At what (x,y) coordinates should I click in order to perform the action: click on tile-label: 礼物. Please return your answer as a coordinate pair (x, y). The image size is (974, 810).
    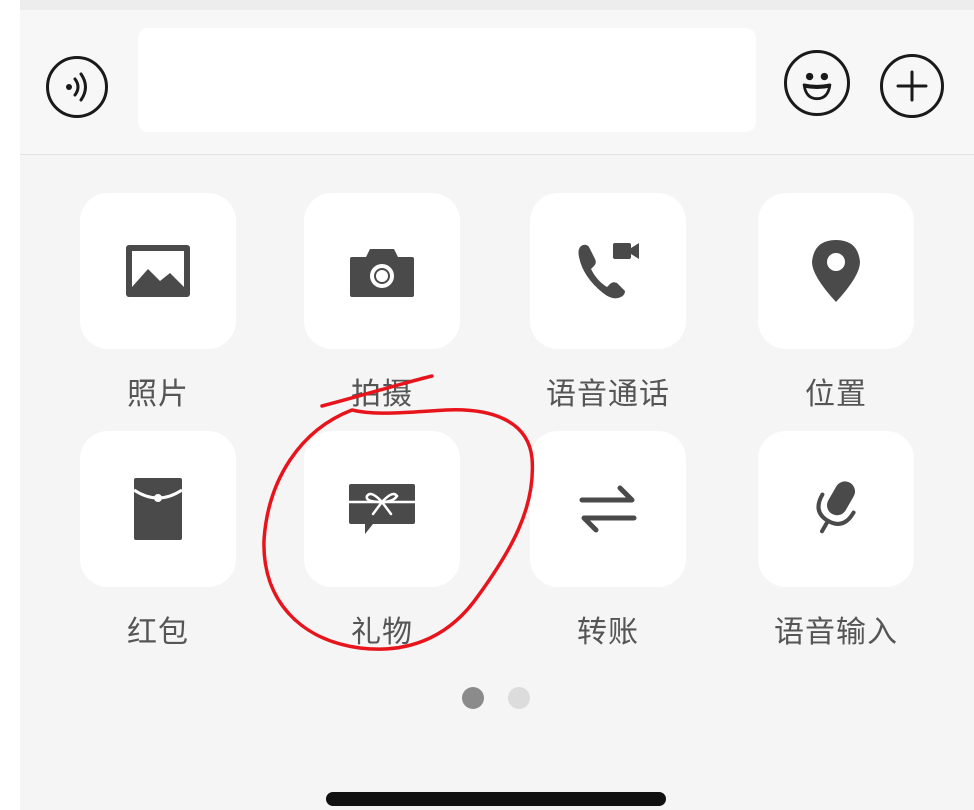
    Looking at the image, I should click on (382, 632).